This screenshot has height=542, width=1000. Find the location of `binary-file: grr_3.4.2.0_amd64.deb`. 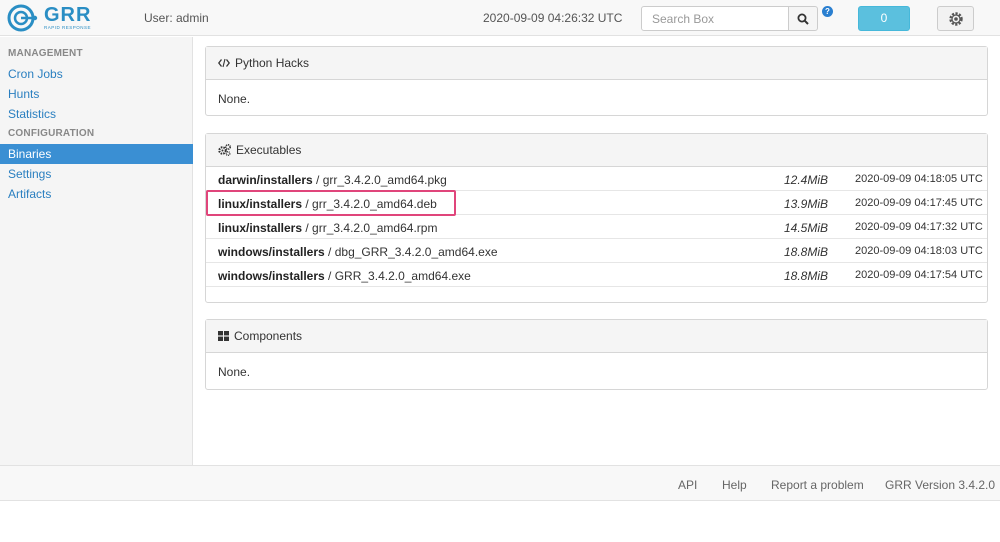

binary-file: grr_3.4.2.0_amd64.deb is located at coordinates (374, 204).